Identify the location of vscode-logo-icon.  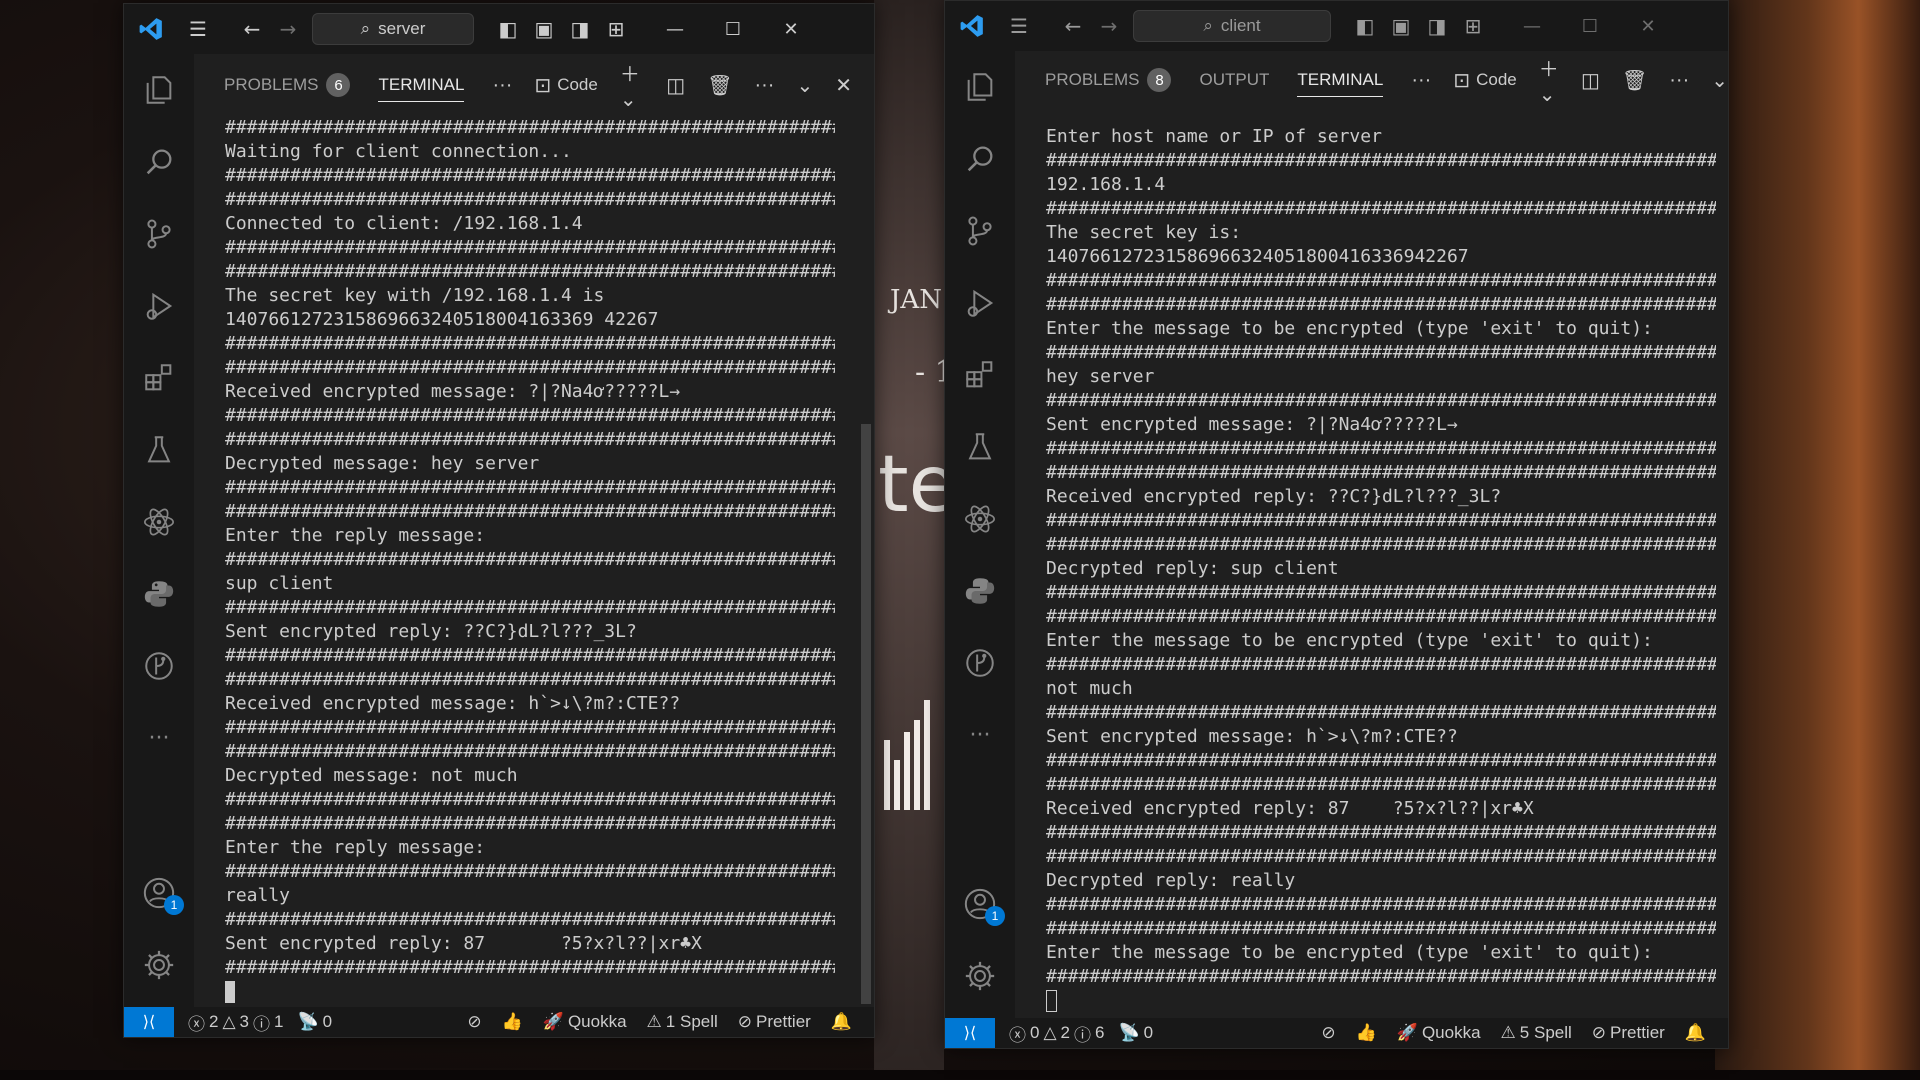
(972, 26).